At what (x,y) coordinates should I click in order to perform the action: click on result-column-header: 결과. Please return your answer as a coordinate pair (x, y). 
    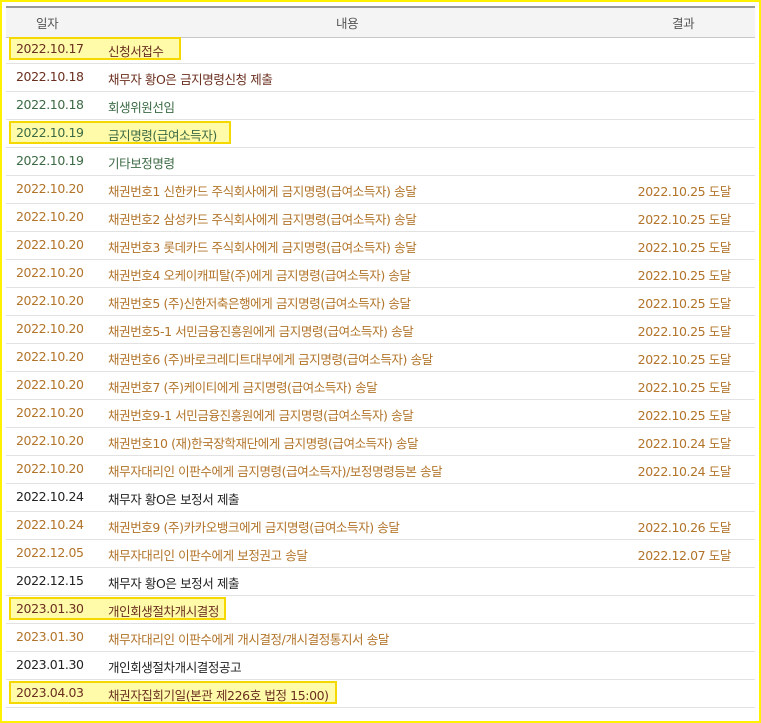
    Looking at the image, I should click on (683, 23).